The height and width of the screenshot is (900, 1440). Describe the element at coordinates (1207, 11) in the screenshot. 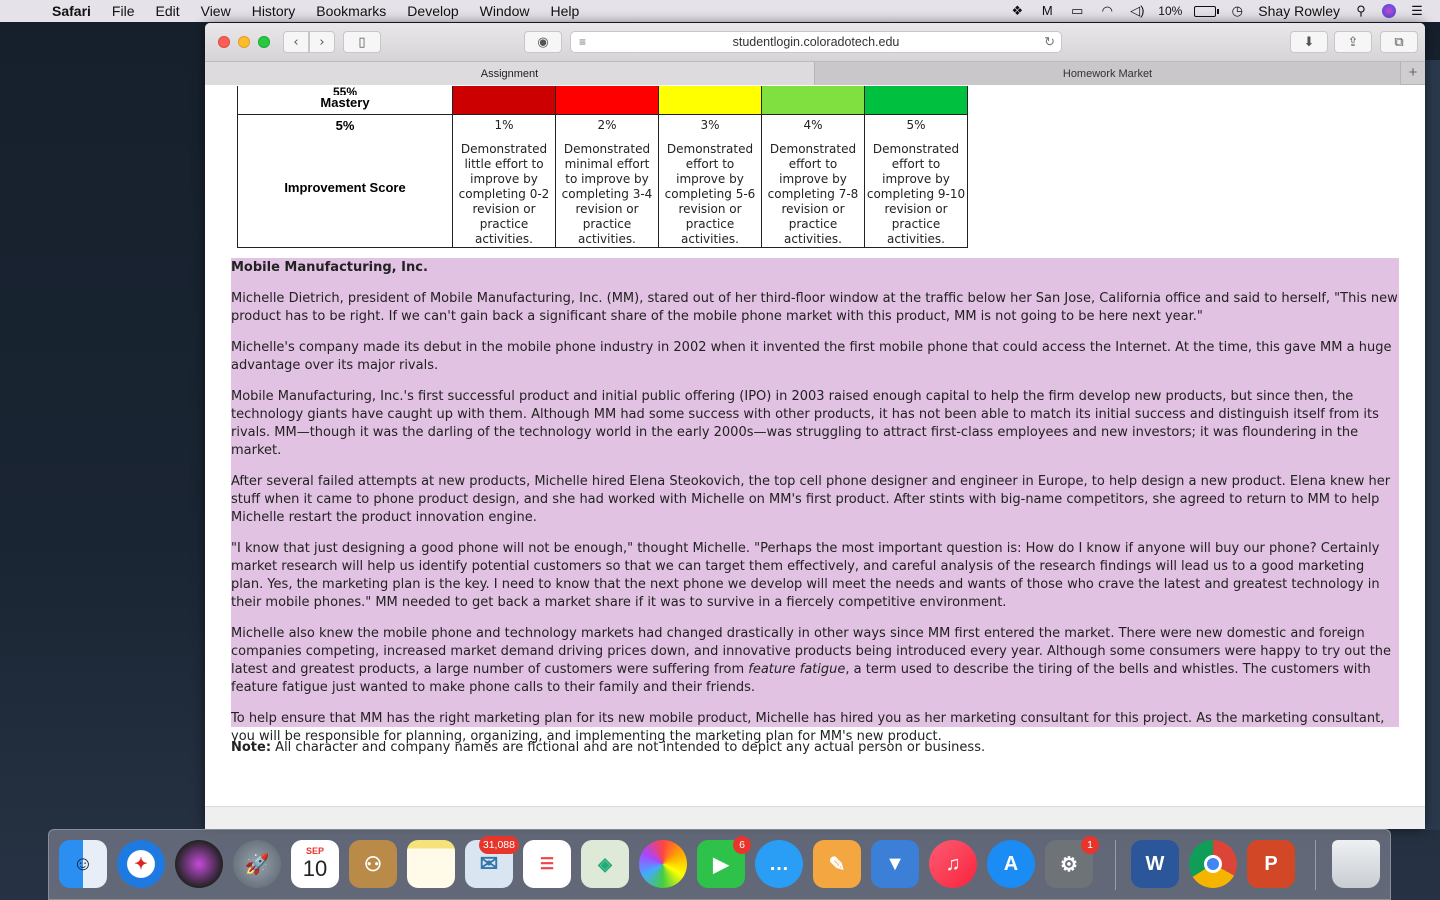

I see `battery-icon` at that location.